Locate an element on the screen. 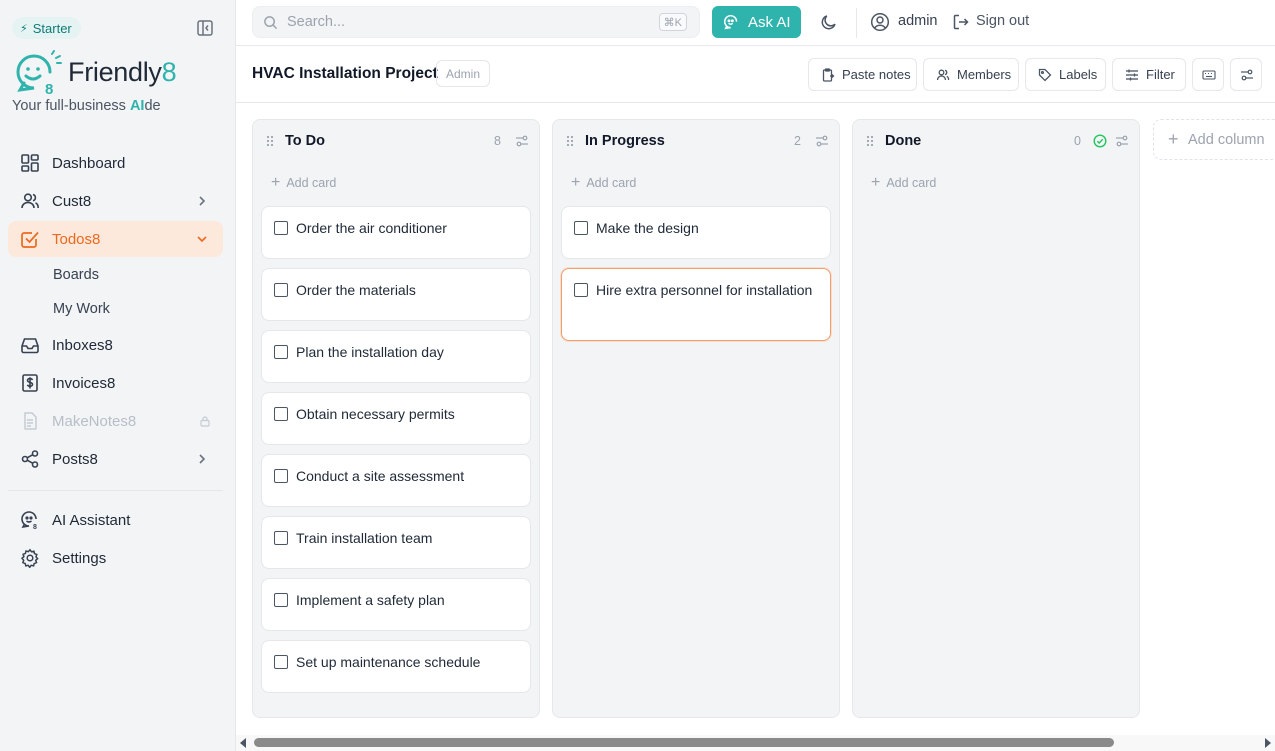 This screenshot has width=1275, height=751. task-card: Order the air conditioner is located at coordinates (396, 232).